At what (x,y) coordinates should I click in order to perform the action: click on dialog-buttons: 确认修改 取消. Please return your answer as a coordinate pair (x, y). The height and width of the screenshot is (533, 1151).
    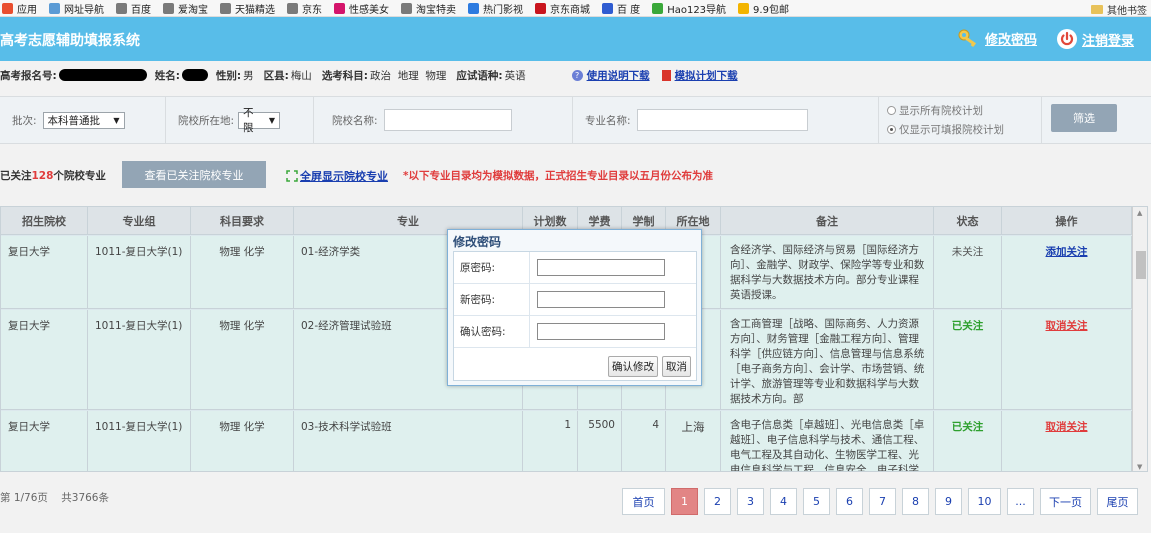
    Looking at the image, I should click on (647, 366).